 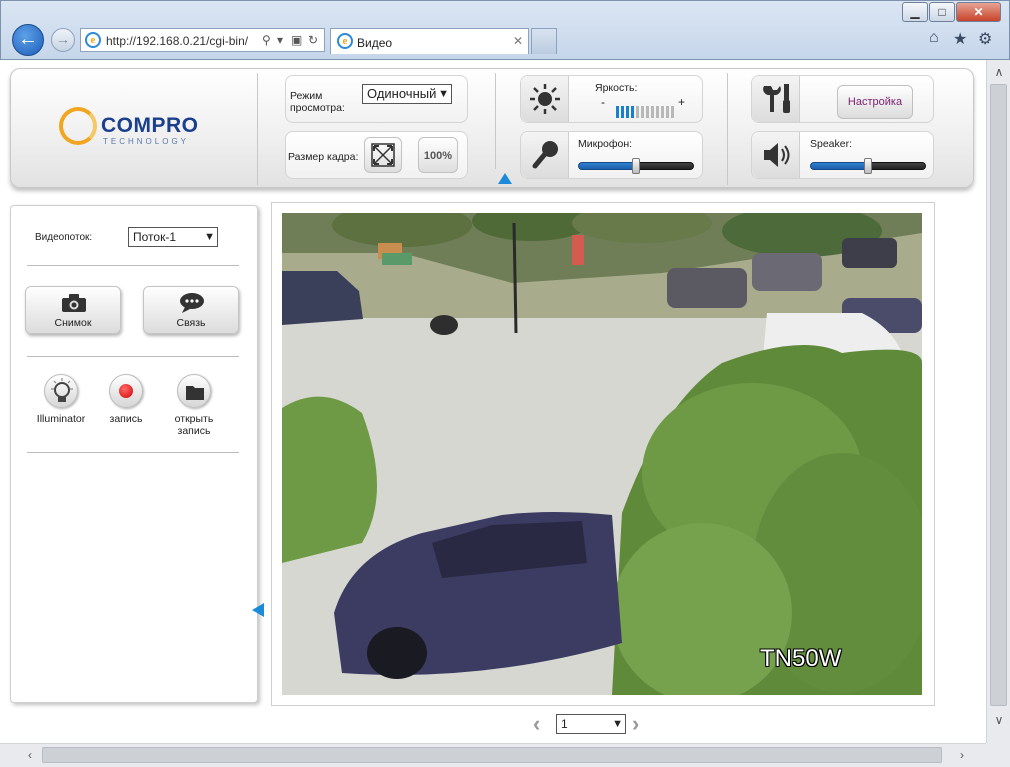 I want to click on horizontal-scrollbar: ‹ ›, so click(x=493, y=755).